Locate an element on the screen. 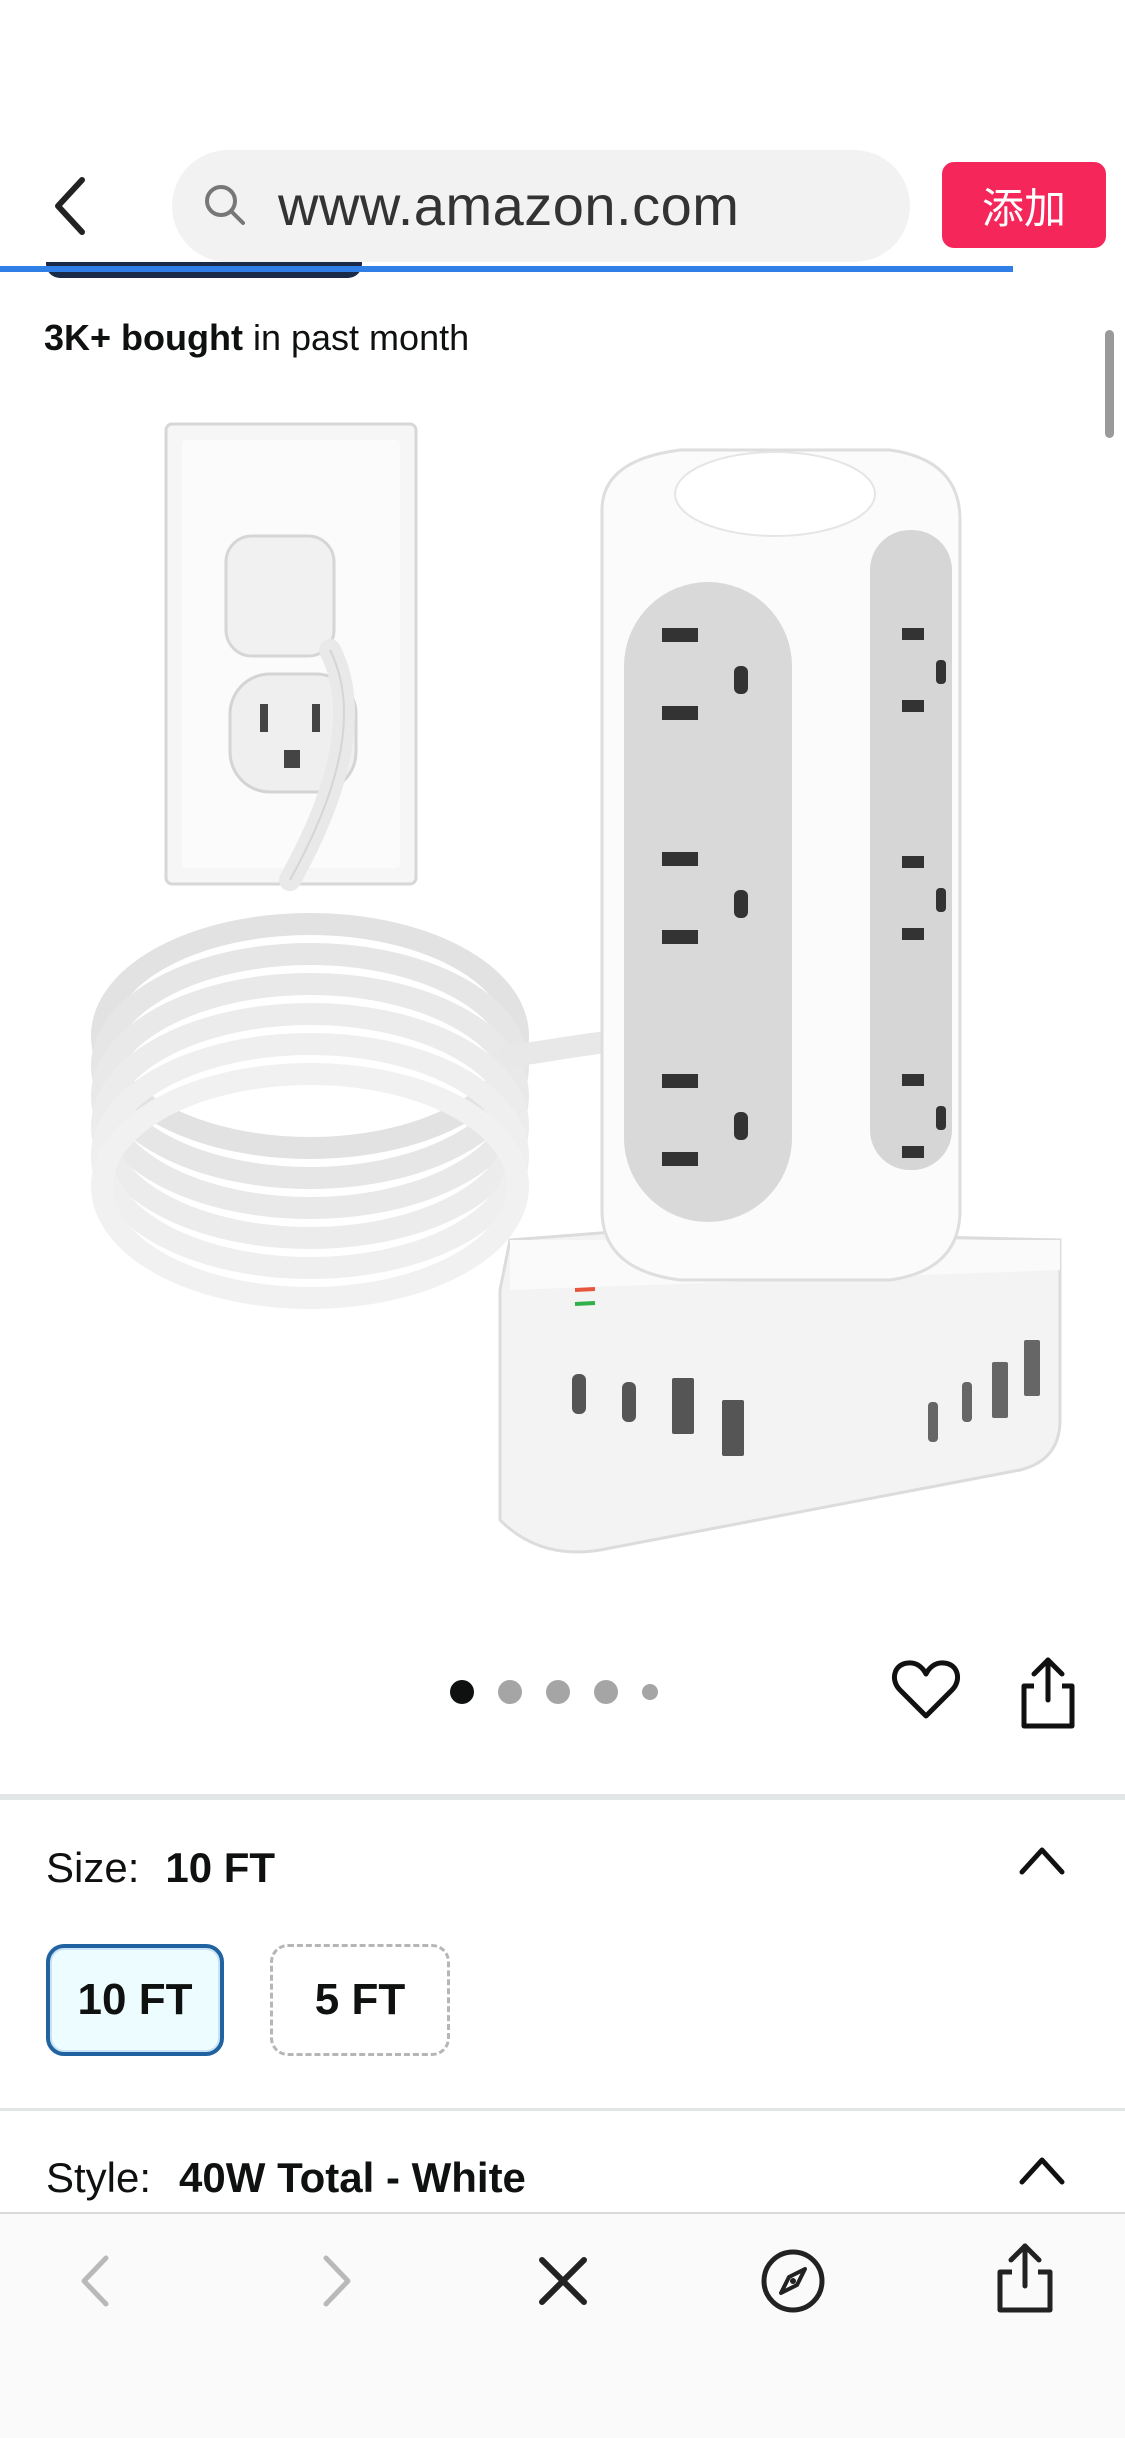 This screenshot has height=2438, width=1125. style-header: Style: 40W Total - White is located at coordinates (286, 2178).